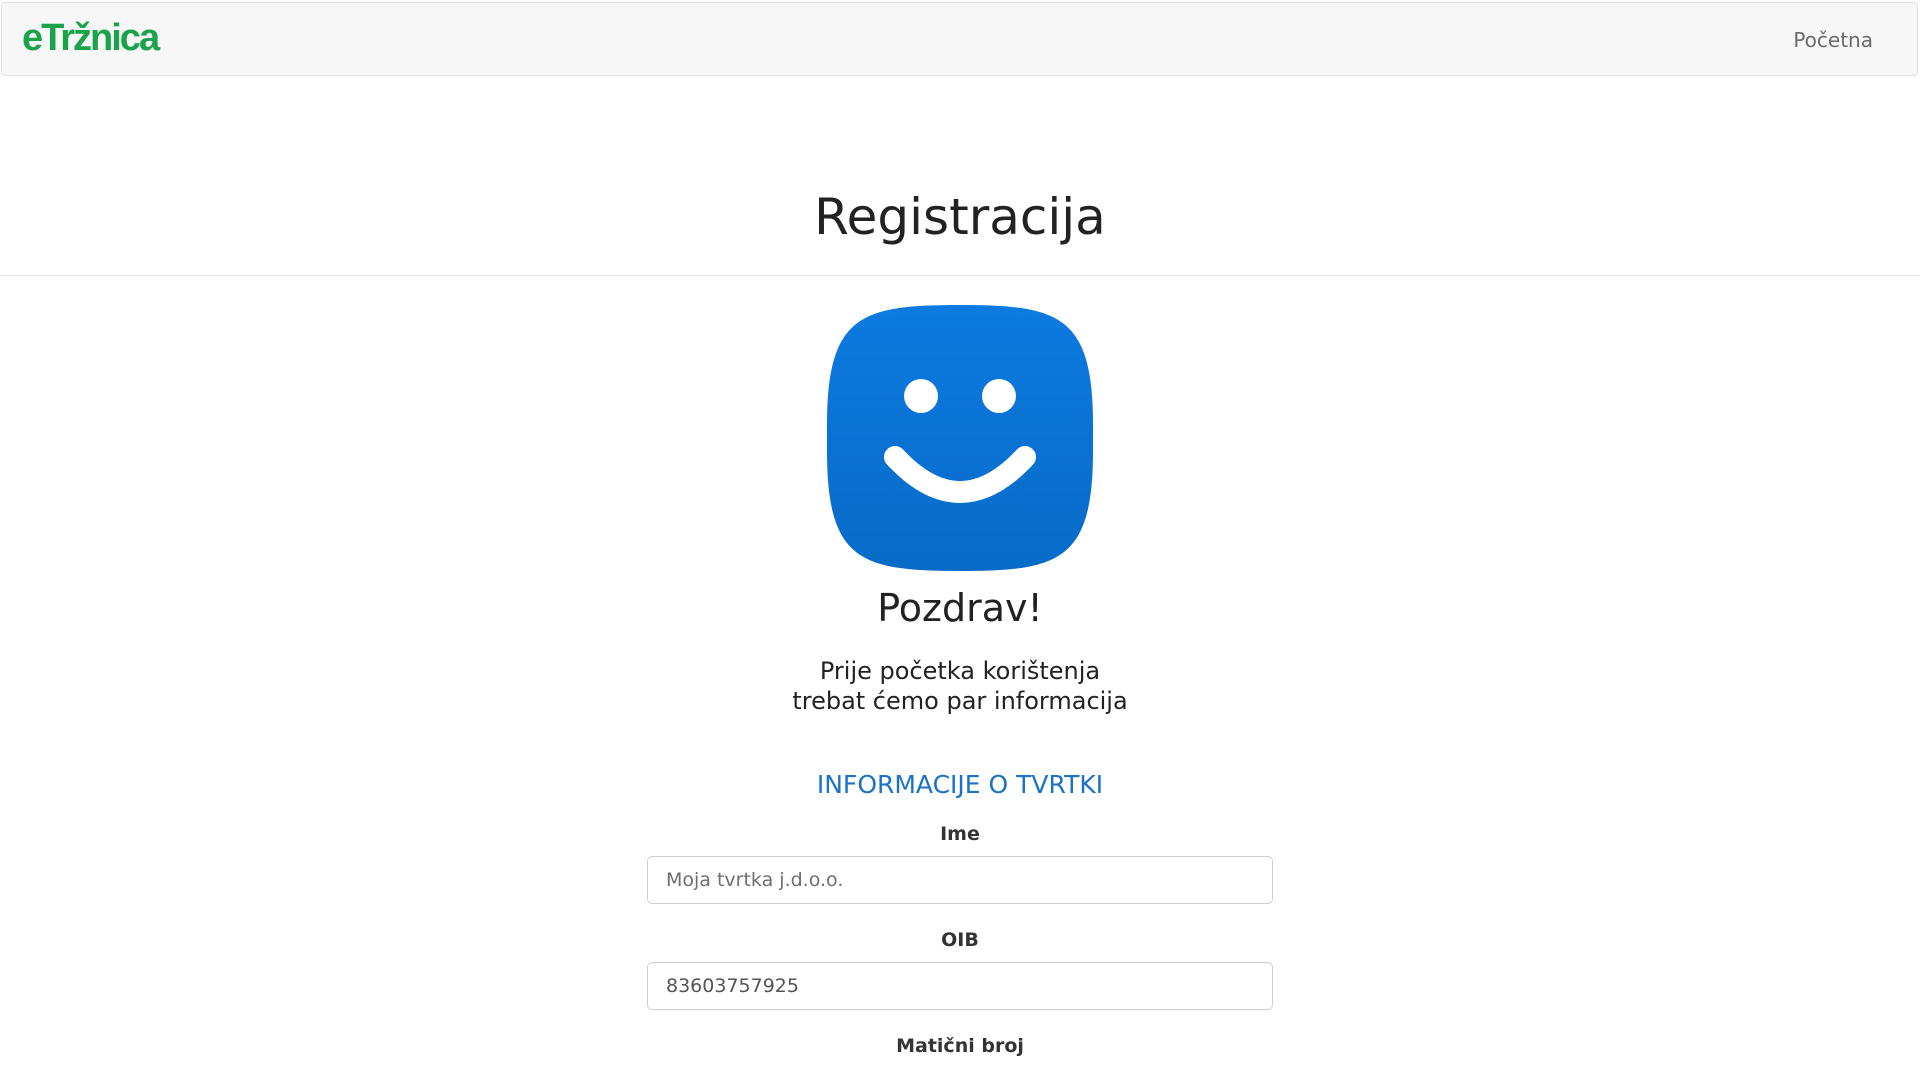  What do you see at coordinates (1833, 40) in the screenshot?
I see `nav-link-pocetna: Početna` at bounding box center [1833, 40].